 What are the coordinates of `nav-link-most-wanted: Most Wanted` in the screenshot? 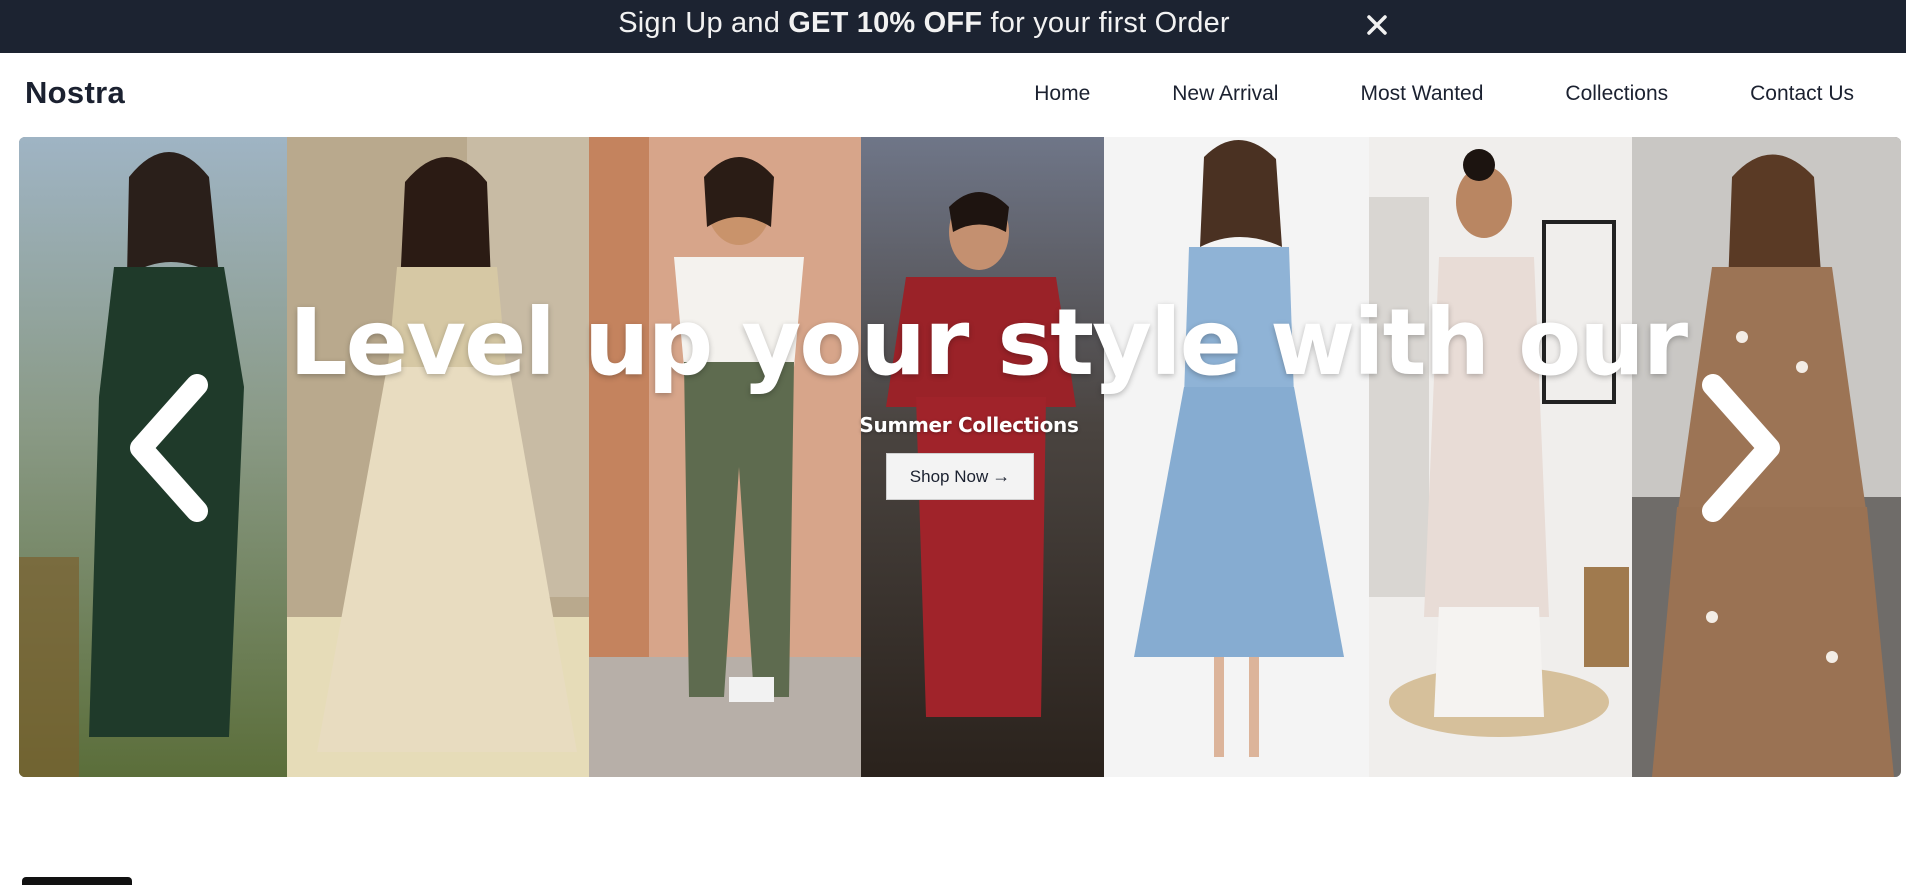 It's located at (1421, 94).